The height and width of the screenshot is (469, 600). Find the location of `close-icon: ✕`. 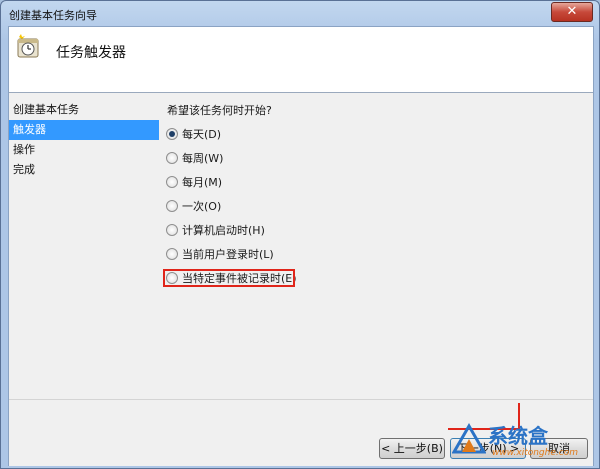

close-icon: ✕ is located at coordinates (572, 11).